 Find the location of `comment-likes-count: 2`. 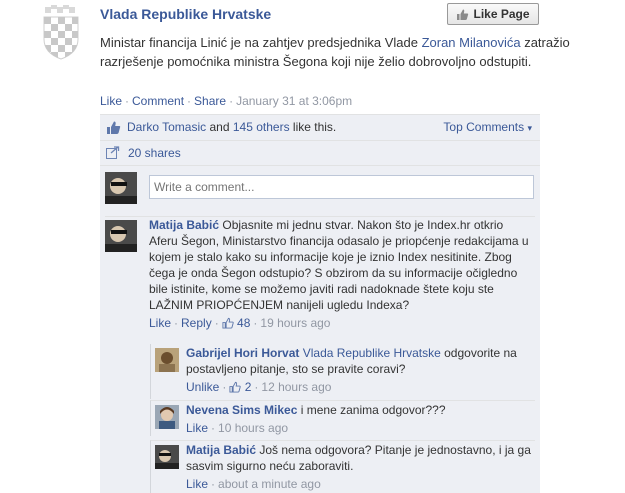

comment-likes-count: 2 is located at coordinates (240, 387).